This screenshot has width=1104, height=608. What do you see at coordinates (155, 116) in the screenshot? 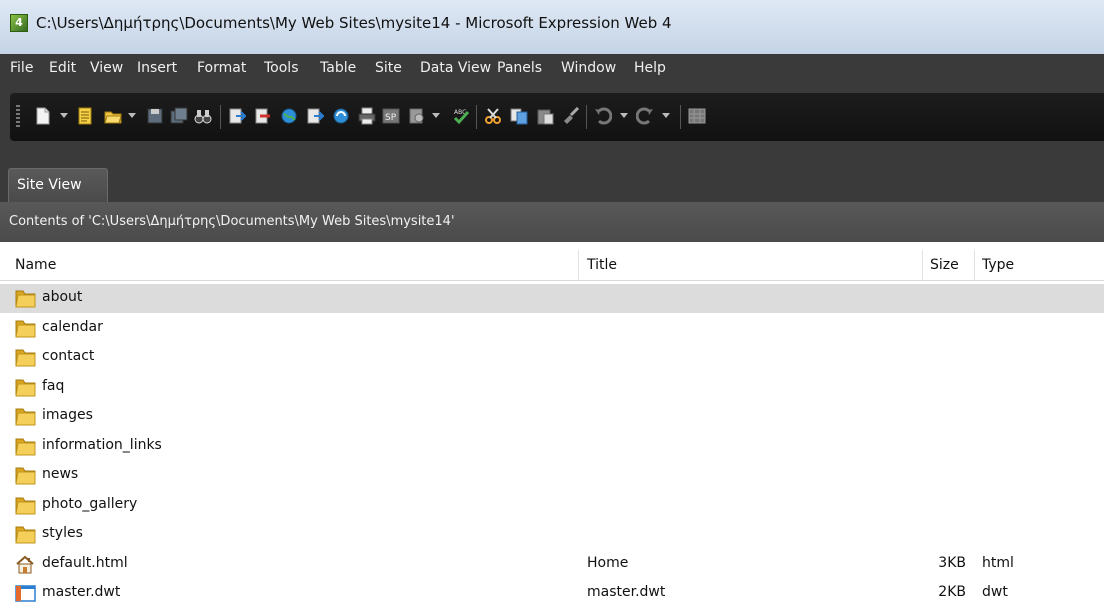
I see `save-icon` at bounding box center [155, 116].